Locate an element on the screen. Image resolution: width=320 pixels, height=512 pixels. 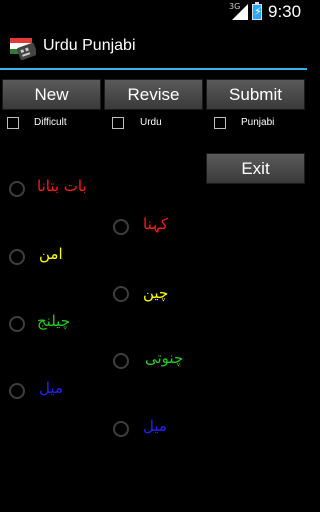
option-word-6: چنوتی is located at coordinates (164, 358).